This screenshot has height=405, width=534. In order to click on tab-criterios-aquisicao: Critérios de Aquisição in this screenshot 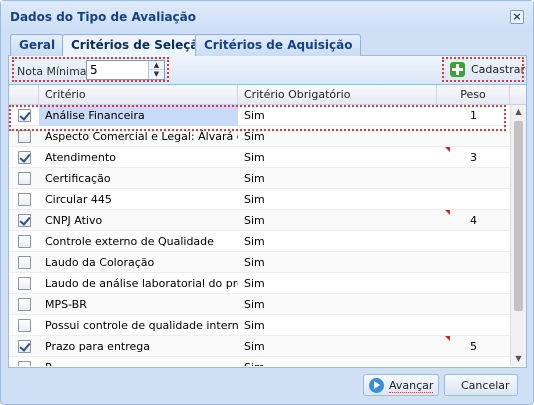, I will do `click(278, 45)`.